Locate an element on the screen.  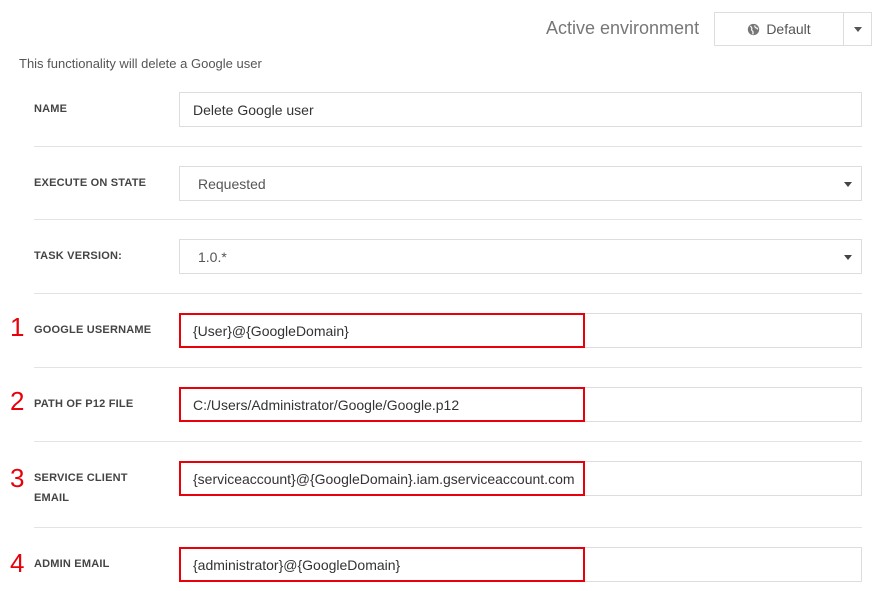
service-client-email-label-line1: SERVICE CLIENT is located at coordinates (81, 478).